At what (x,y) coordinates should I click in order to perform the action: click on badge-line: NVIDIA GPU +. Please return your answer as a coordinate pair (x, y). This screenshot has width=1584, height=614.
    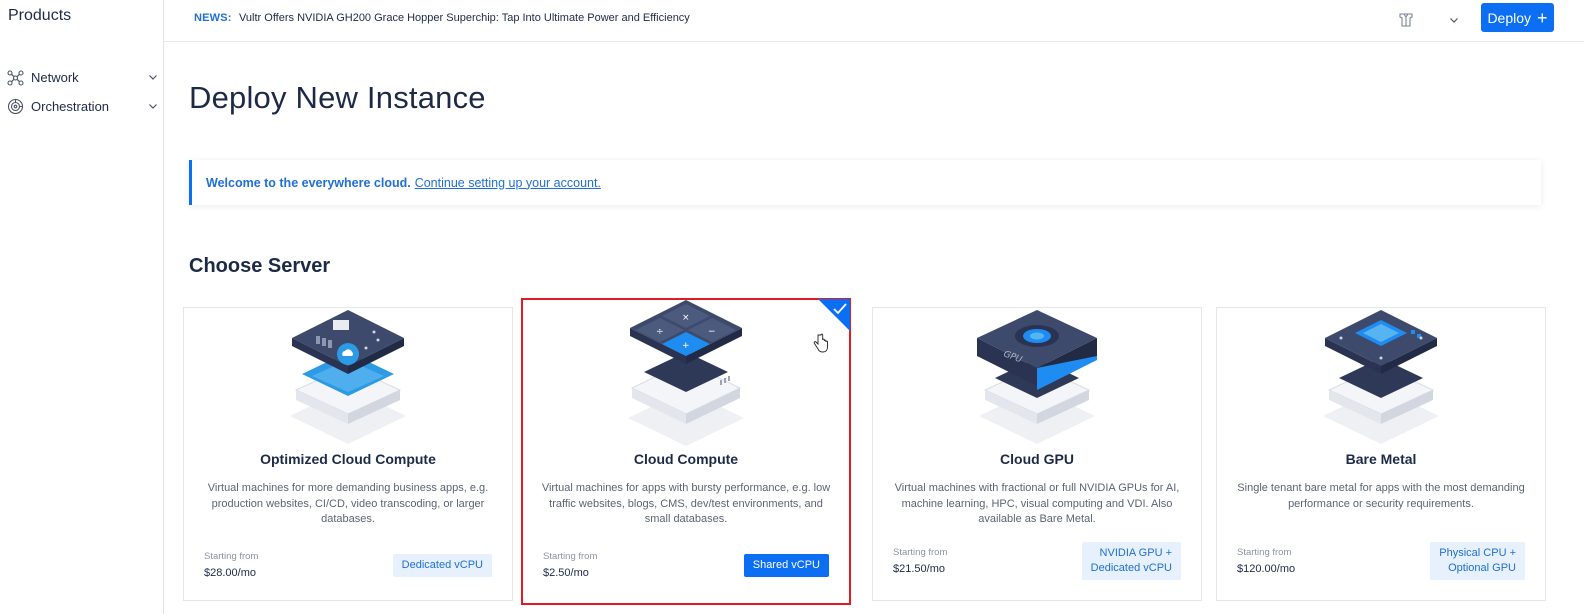
    Looking at the image, I should click on (1135, 553).